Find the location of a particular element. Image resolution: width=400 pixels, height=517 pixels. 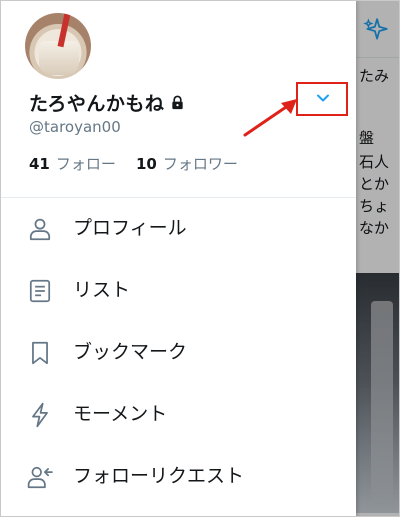

followers-count: 10 is located at coordinates (146, 164).